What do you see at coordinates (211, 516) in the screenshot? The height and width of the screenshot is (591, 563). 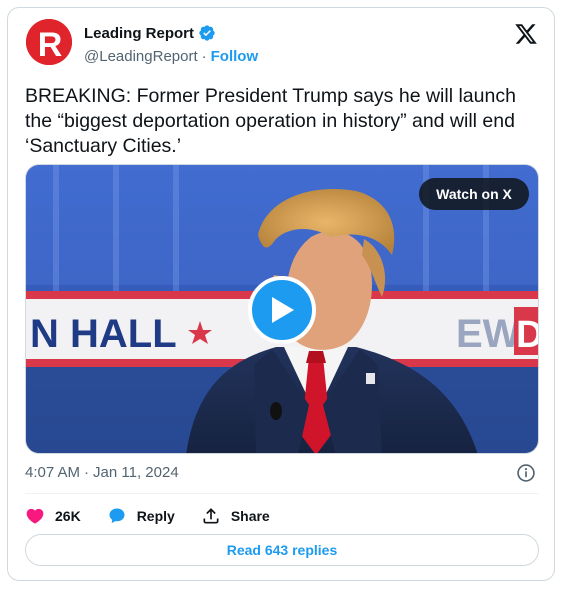 I see `share-upload-icon` at bounding box center [211, 516].